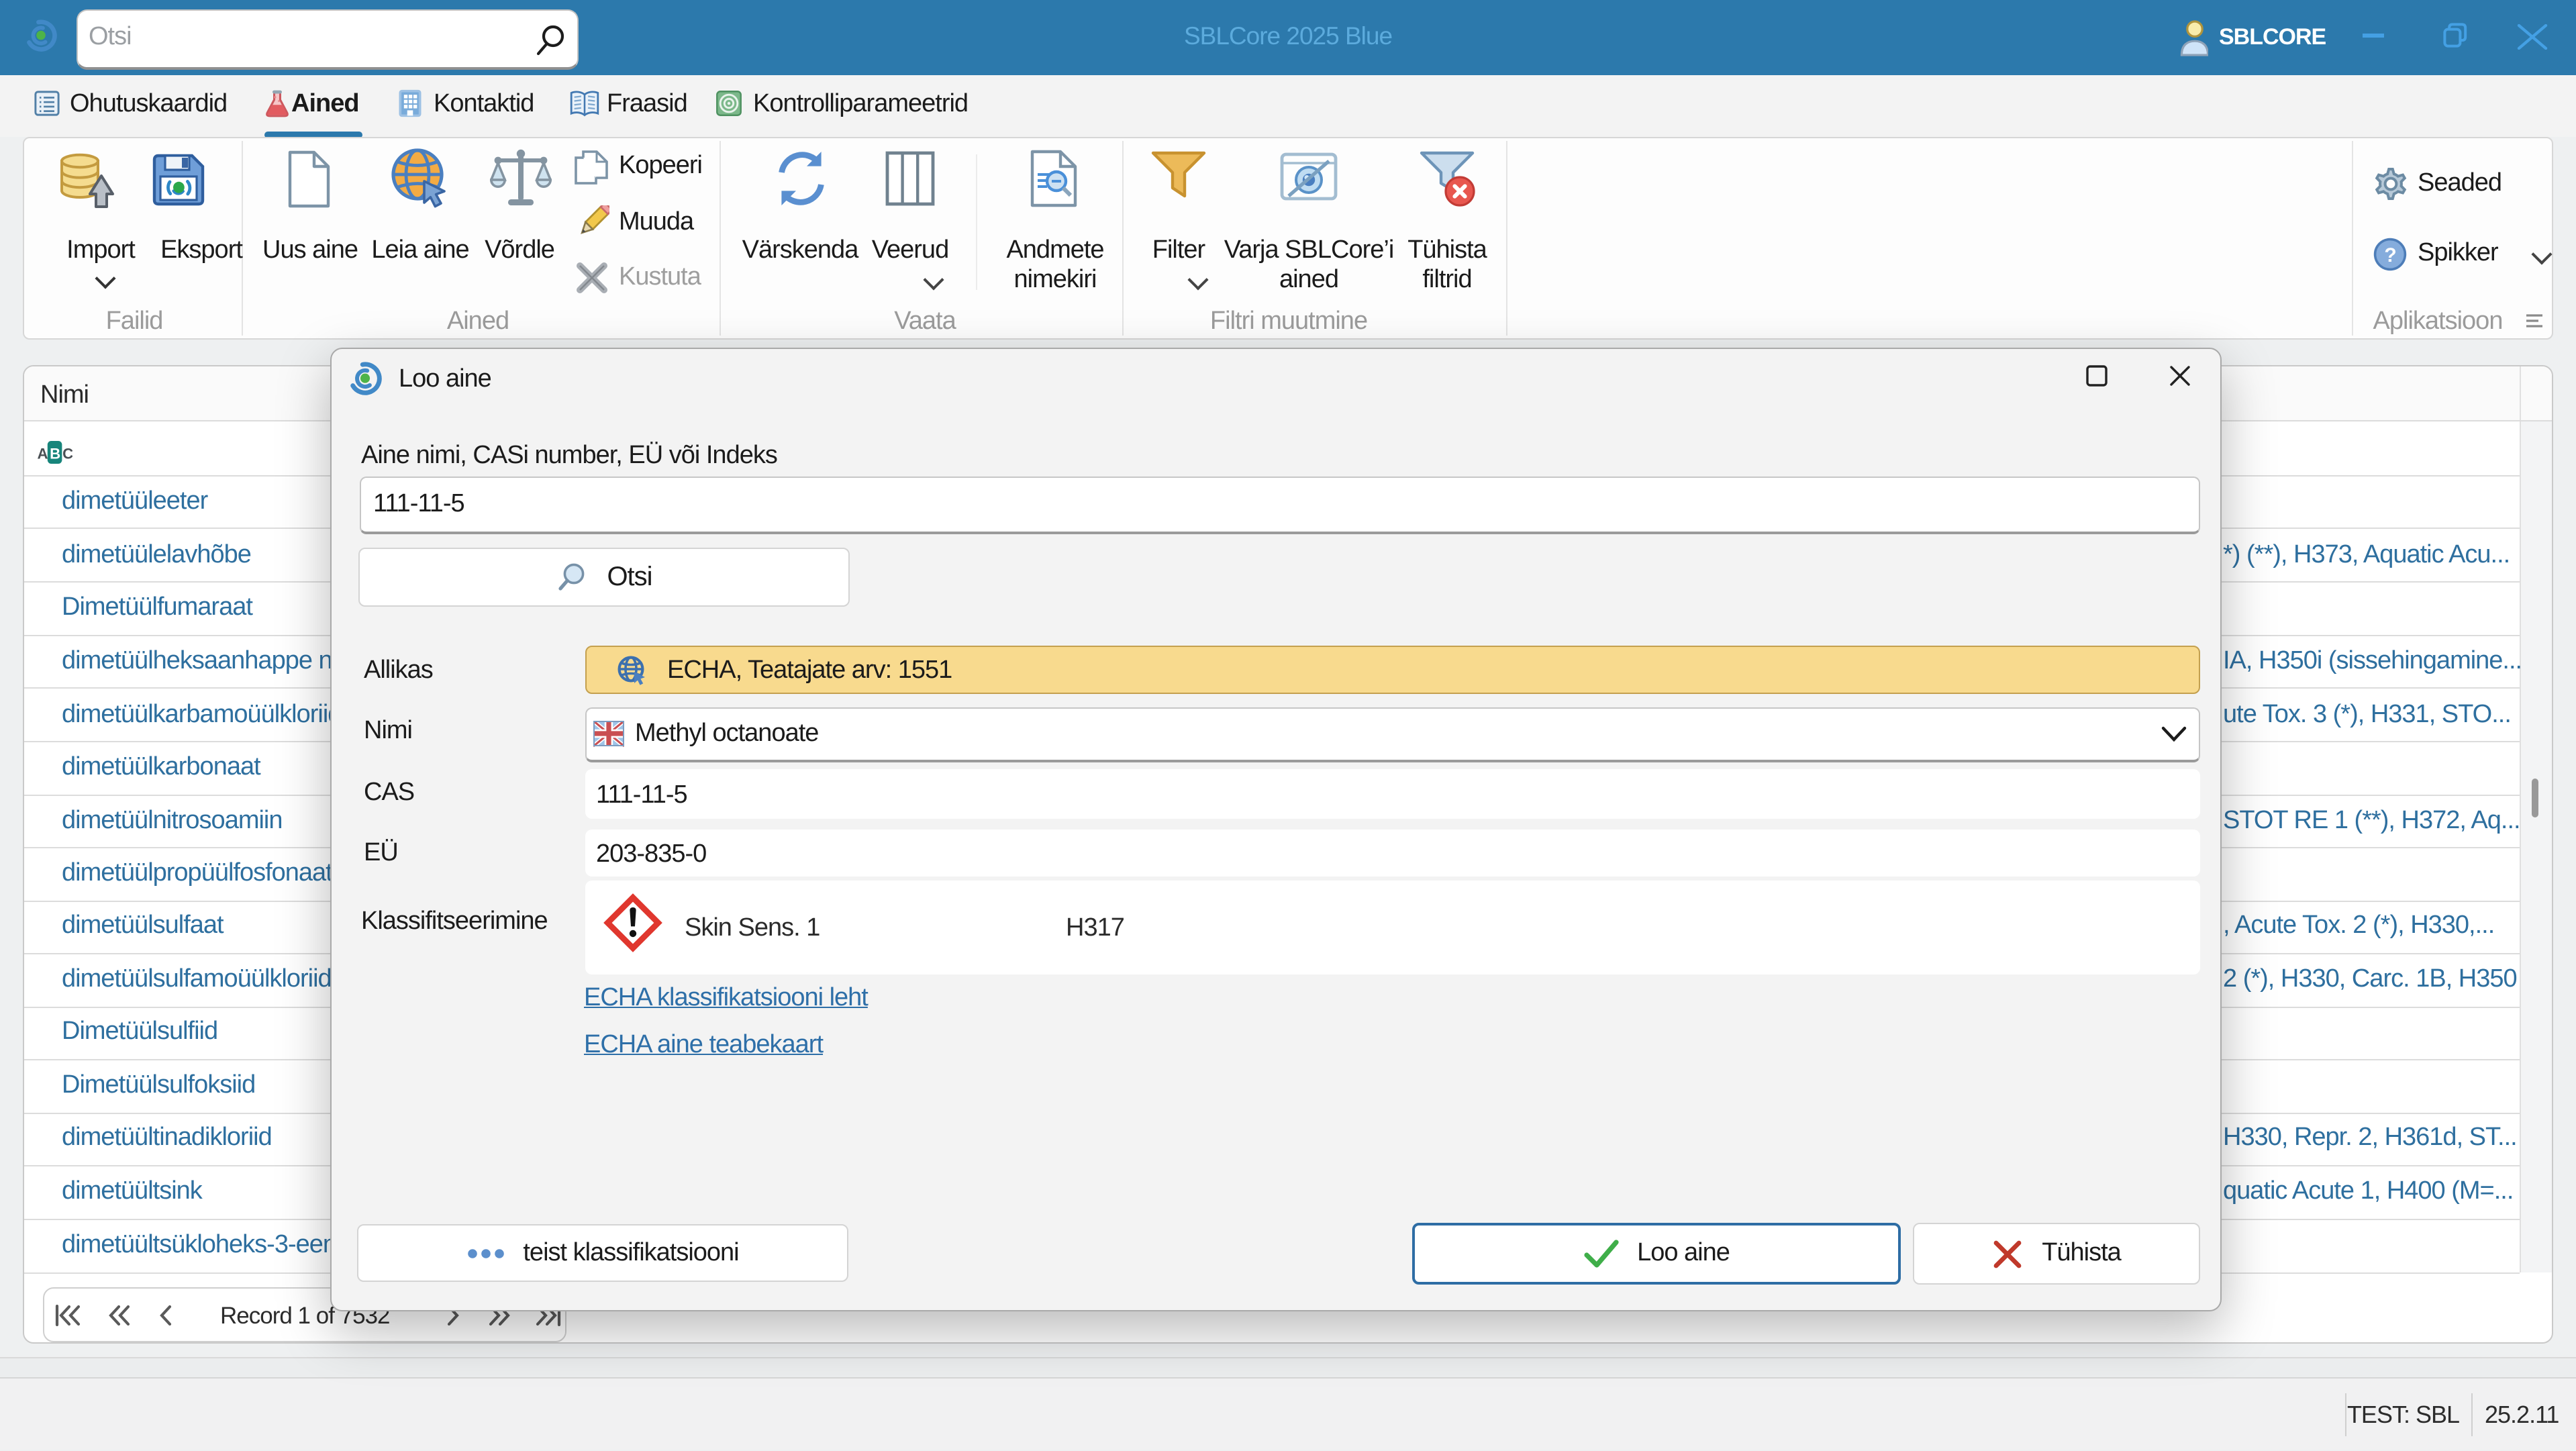 The height and width of the screenshot is (1451, 2576). I want to click on svg-text: B, so click(55, 454).